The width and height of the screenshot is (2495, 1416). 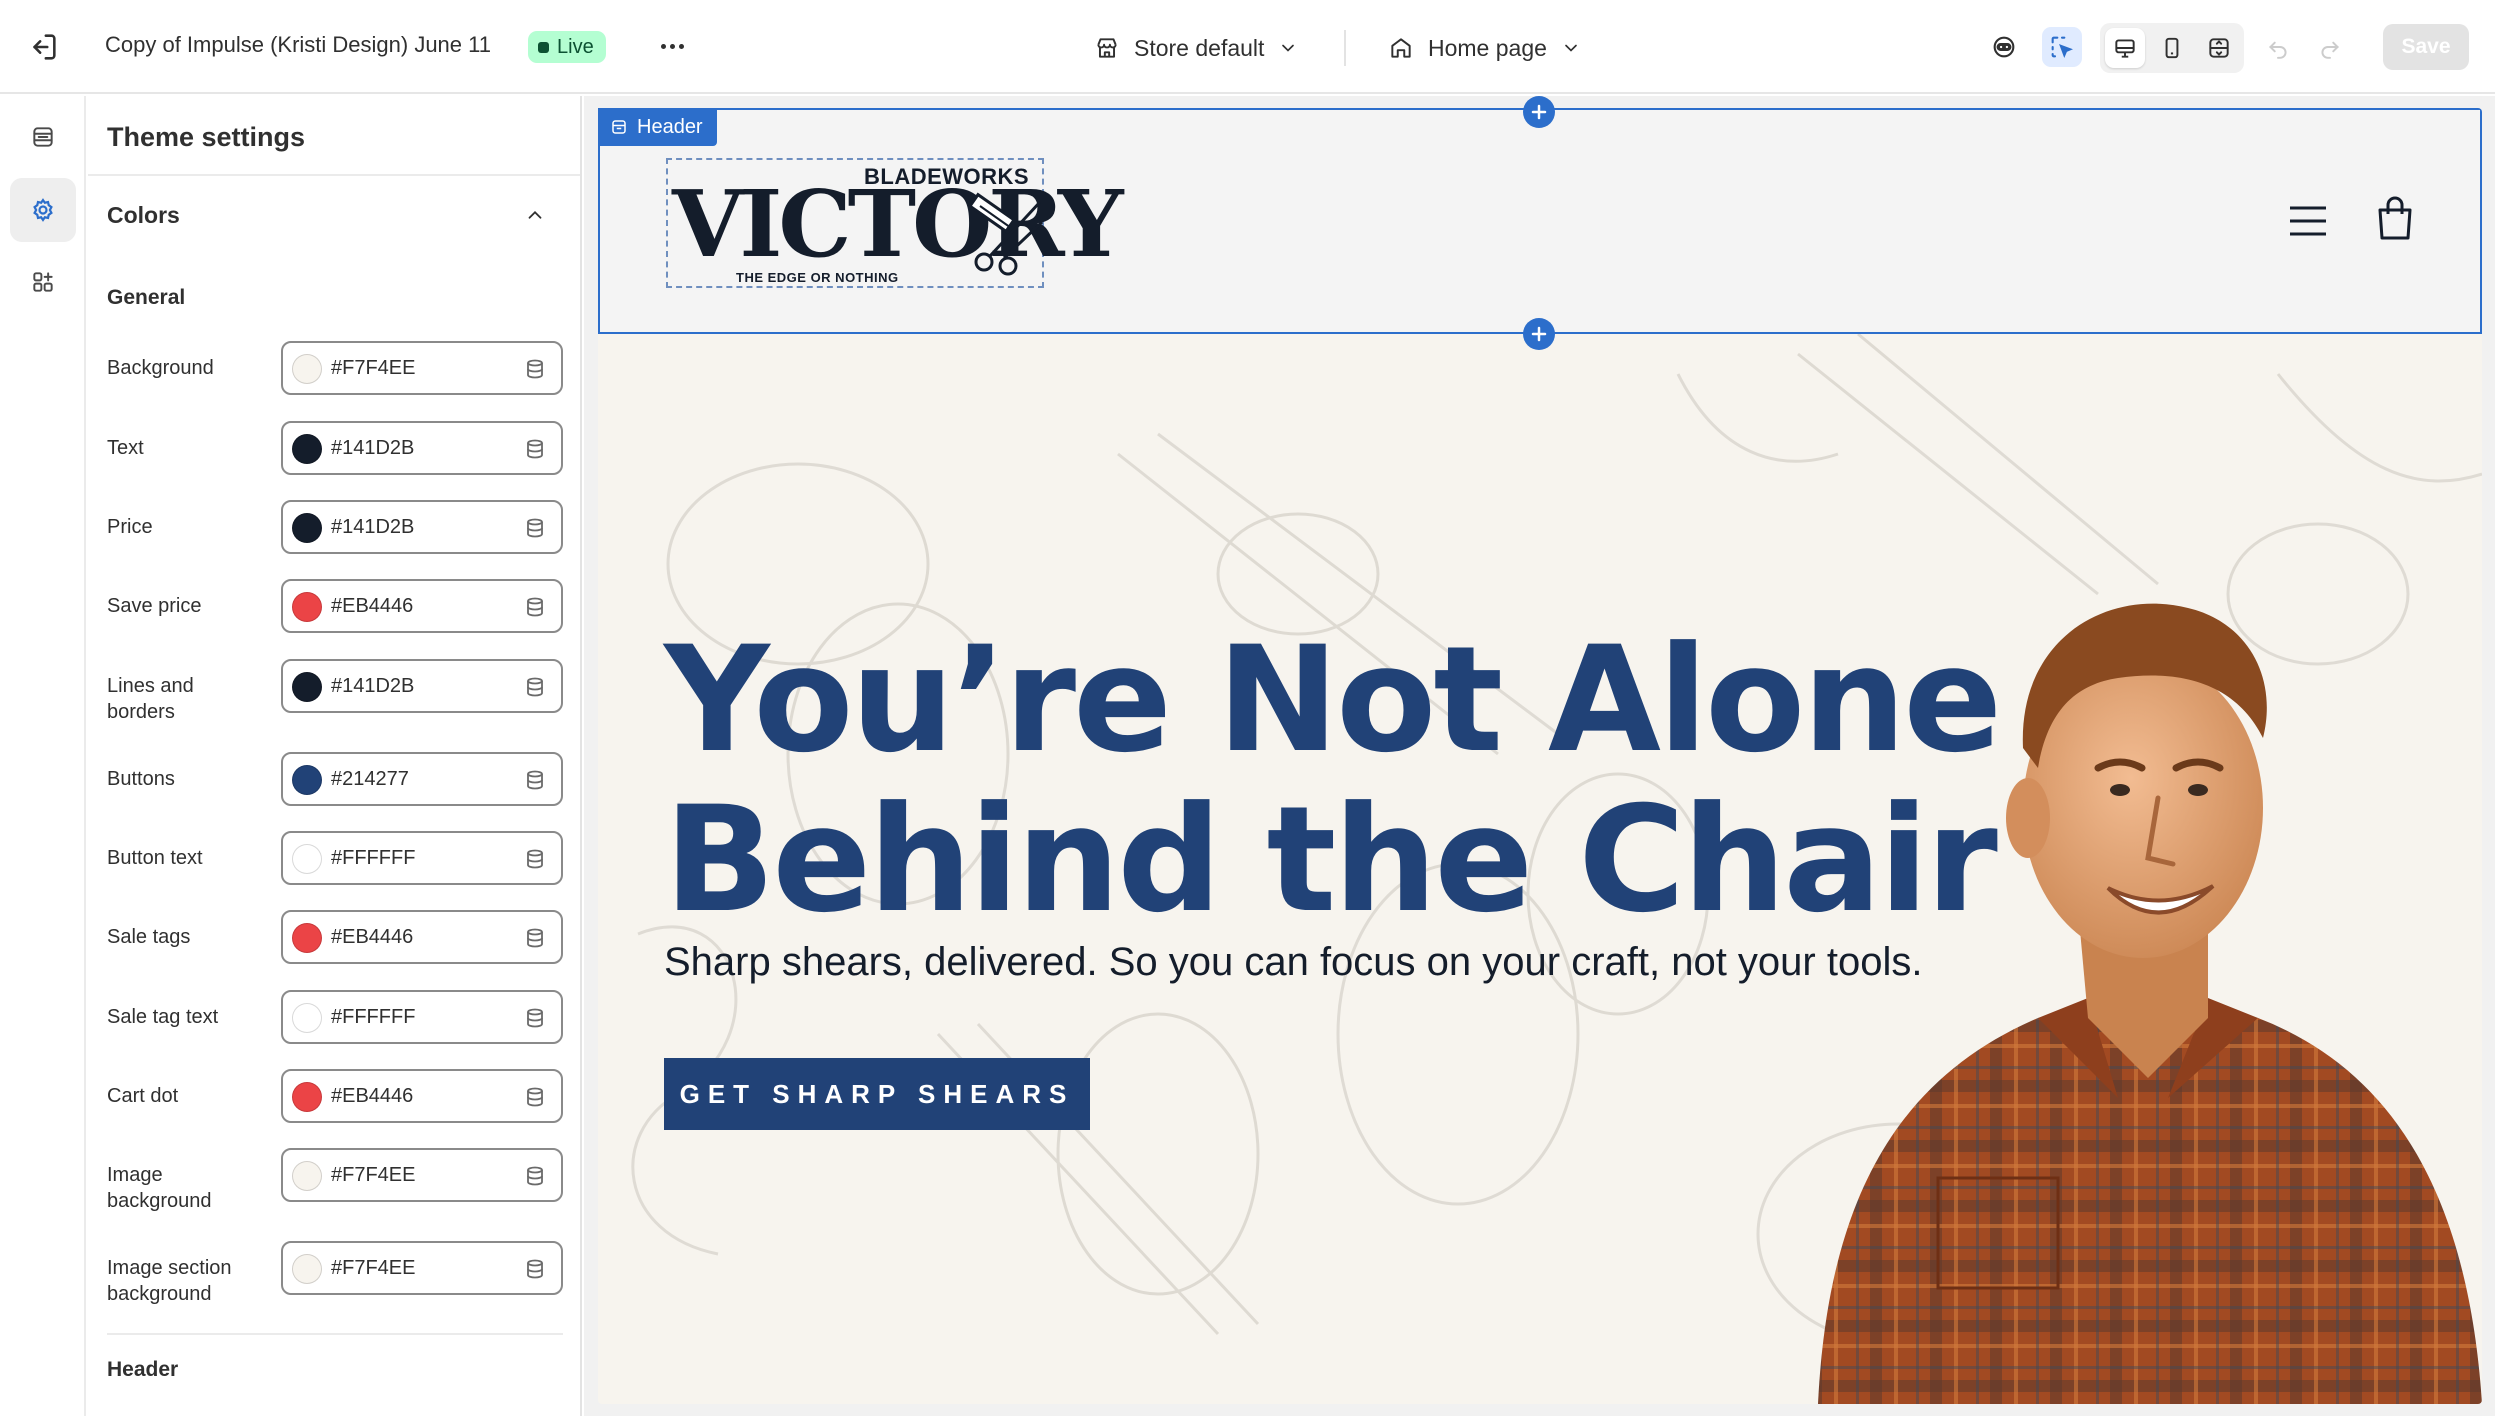 What do you see at coordinates (43, 210) in the screenshot?
I see `theme-settings-icon` at bounding box center [43, 210].